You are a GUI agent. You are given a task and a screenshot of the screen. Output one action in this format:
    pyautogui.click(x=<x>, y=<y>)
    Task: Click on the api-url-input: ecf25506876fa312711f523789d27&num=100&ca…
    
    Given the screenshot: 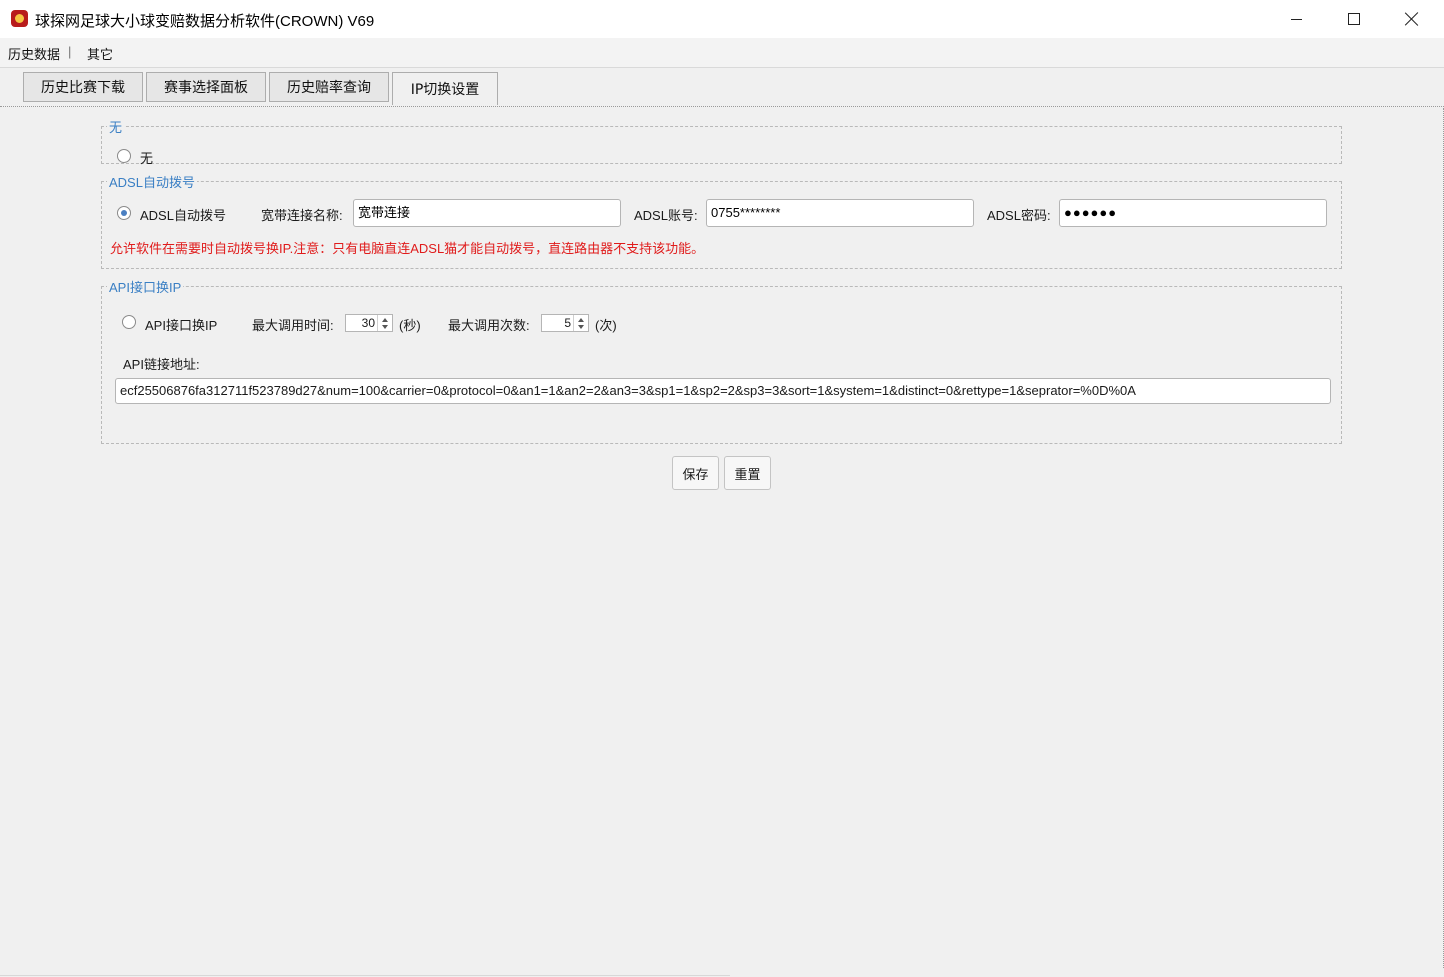 What is the action you would take?
    pyautogui.click(x=723, y=391)
    